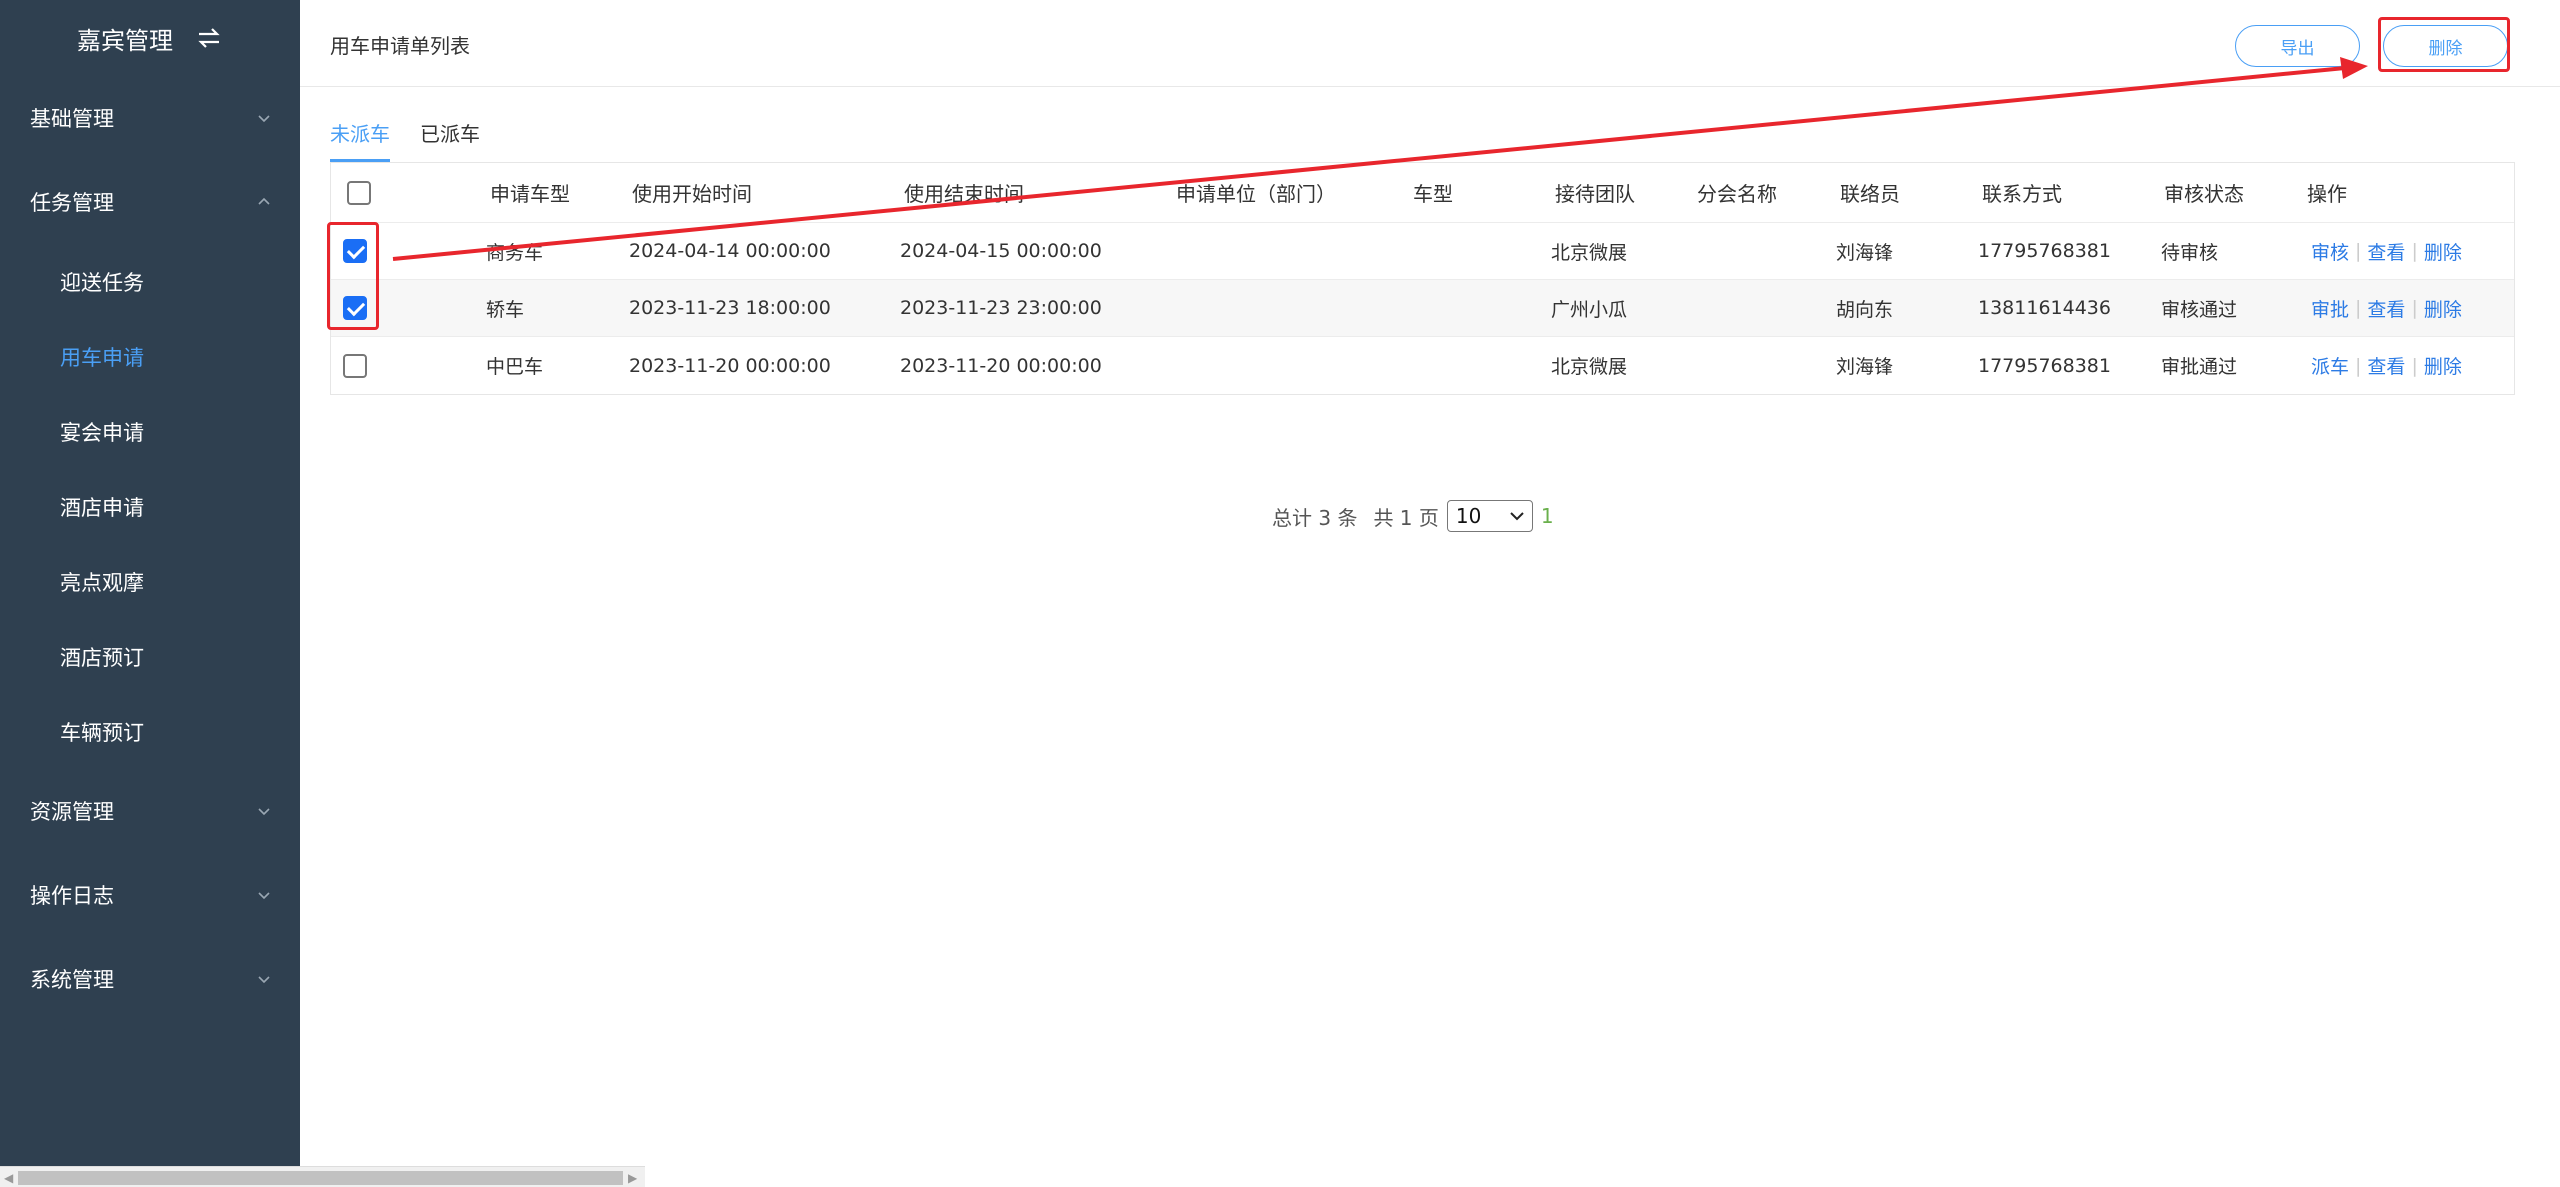  What do you see at coordinates (1433, 194) in the screenshot?
I see `column-header: 车型` at bounding box center [1433, 194].